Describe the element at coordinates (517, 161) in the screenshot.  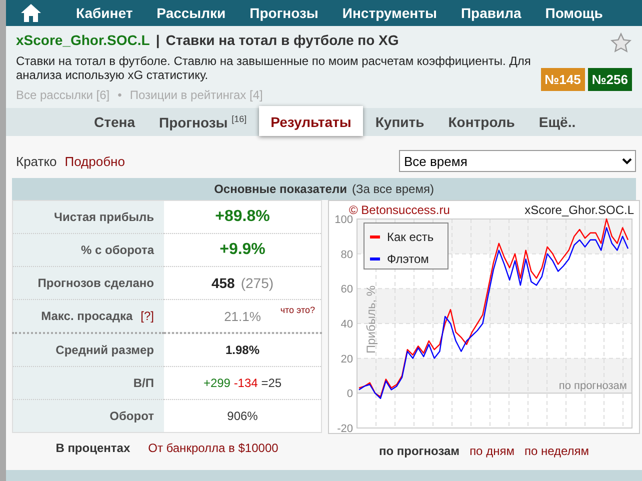
I see `period-dropdown: Все время` at that location.